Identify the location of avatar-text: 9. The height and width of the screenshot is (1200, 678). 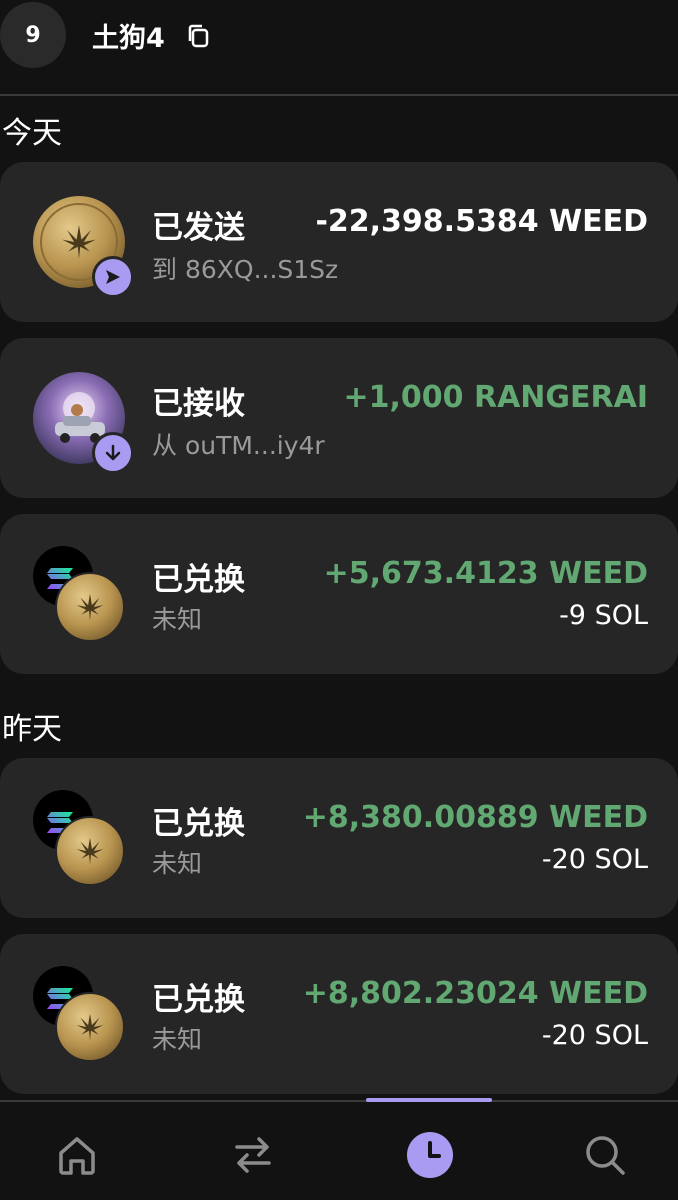
(33, 35).